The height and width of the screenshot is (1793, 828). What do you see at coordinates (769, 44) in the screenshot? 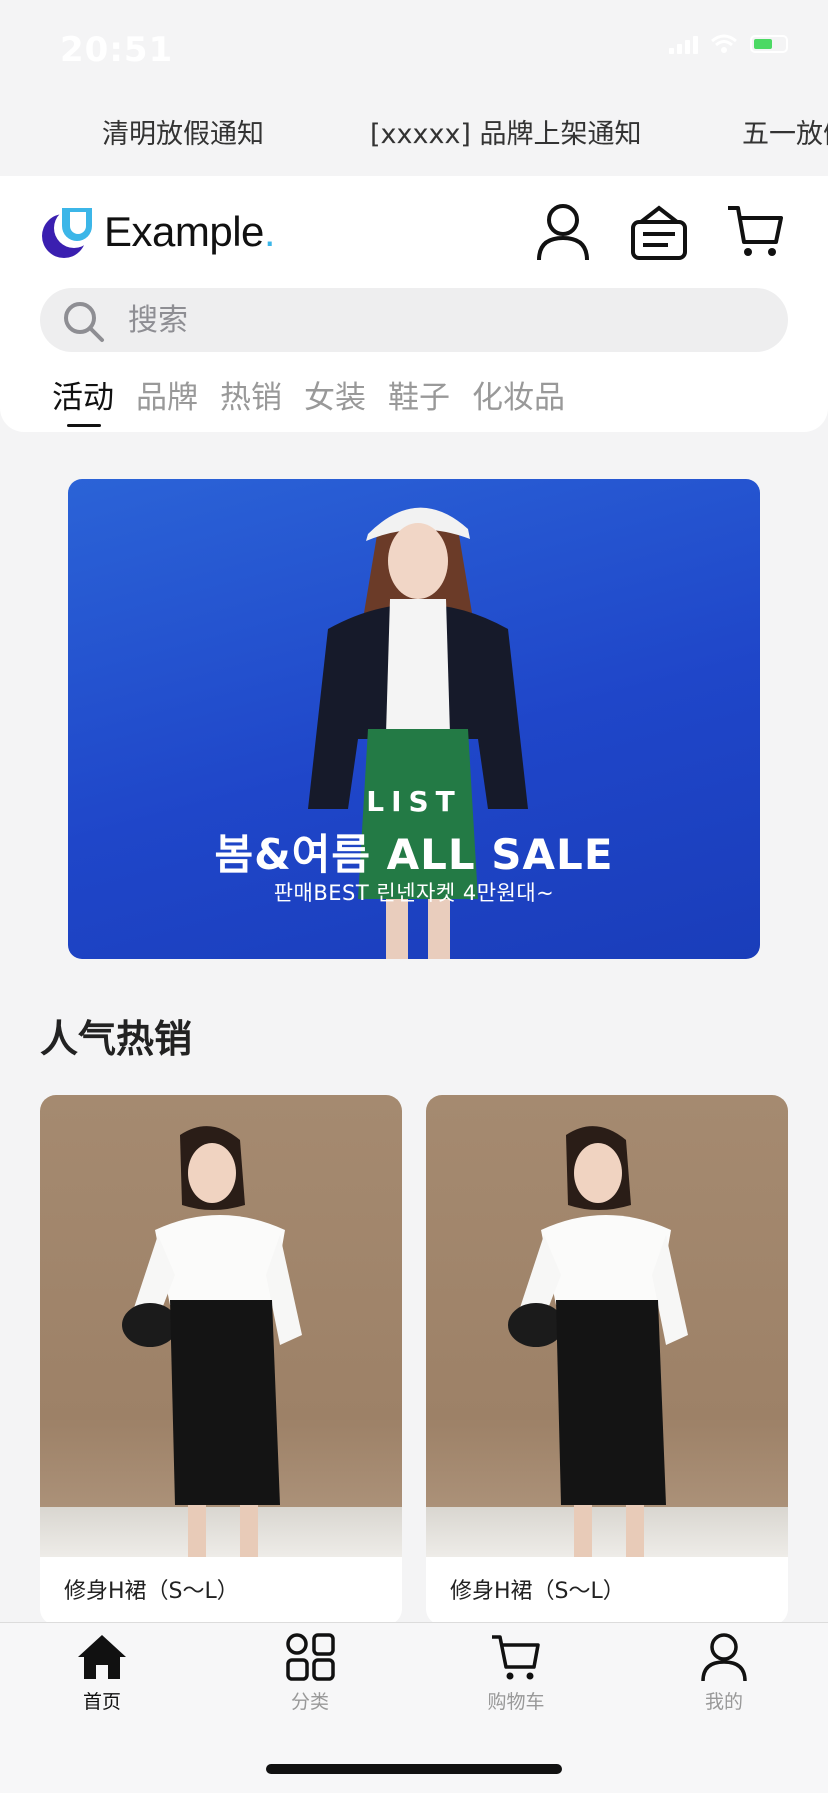
I see `battery-icon` at bounding box center [769, 44].